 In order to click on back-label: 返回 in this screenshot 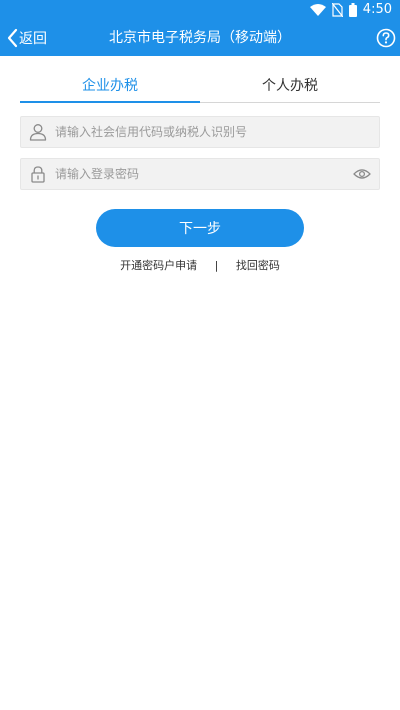, I will do `click(33, 39)`.